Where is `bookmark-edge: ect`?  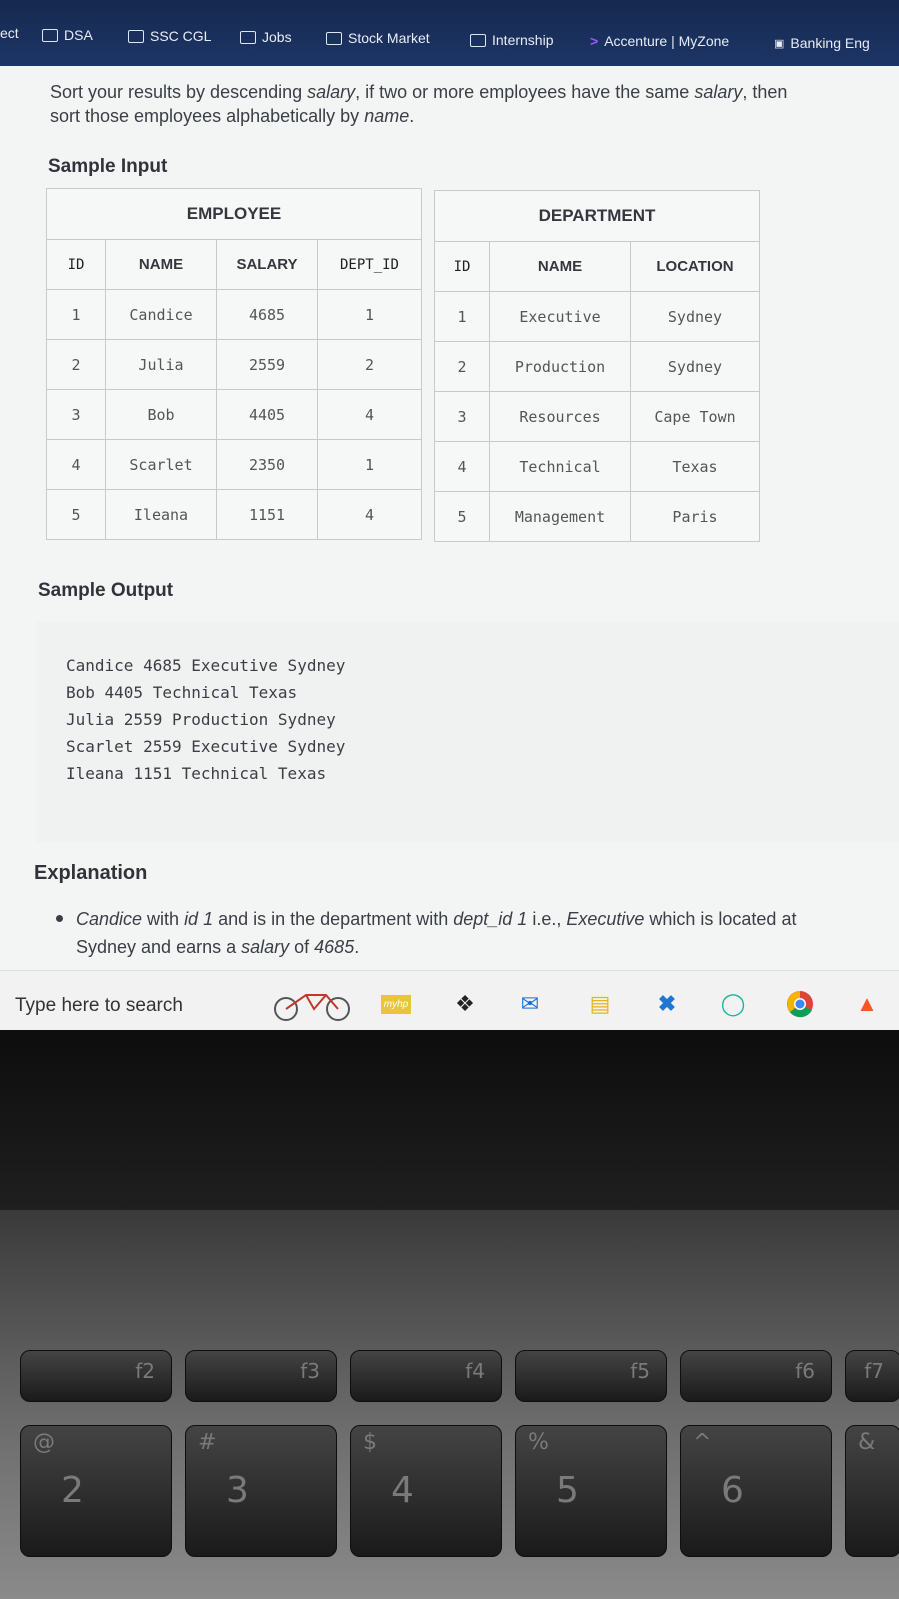
bookmark-edge: ect is located at coordinates (9, 33).